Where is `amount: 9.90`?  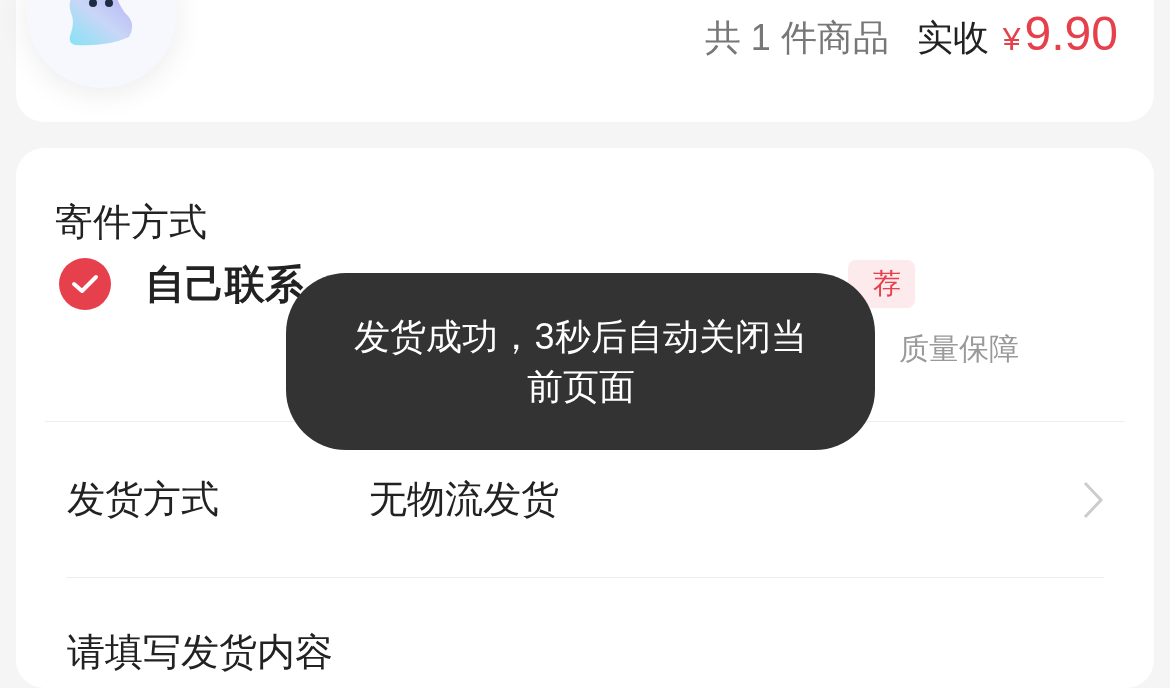
amount: 9.90 is located at coordinates (1071, 34).